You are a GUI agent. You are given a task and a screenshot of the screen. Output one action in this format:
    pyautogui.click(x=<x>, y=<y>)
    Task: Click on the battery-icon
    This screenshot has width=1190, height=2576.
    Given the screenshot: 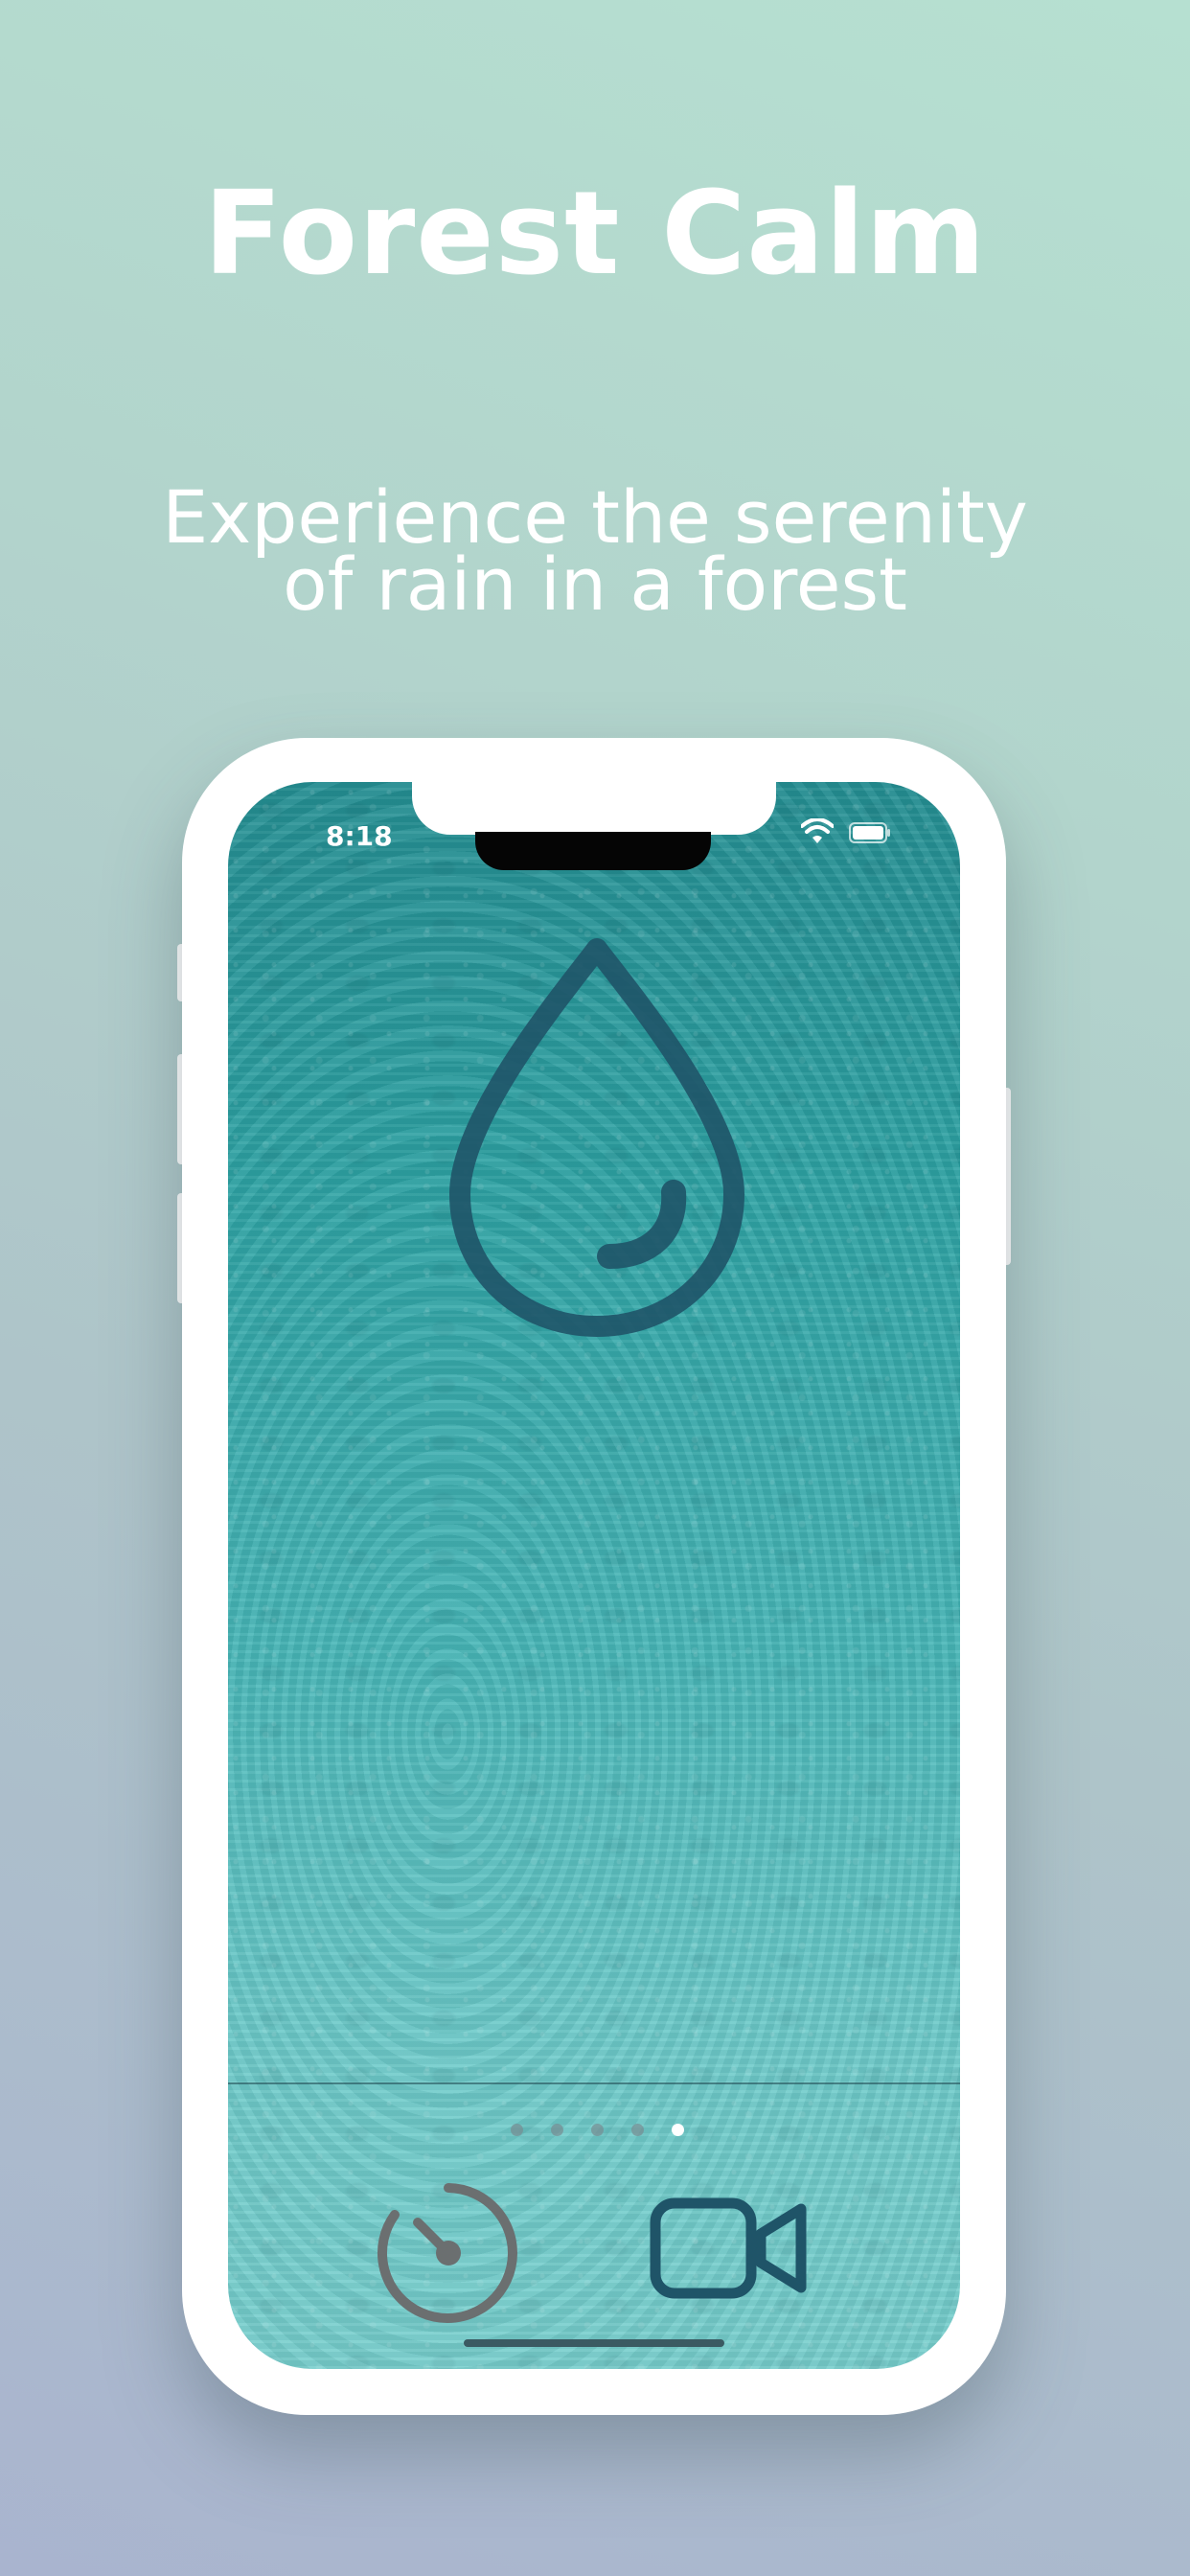 What is the action you would take?
    pyautogui.click(x=870, y=832)
    